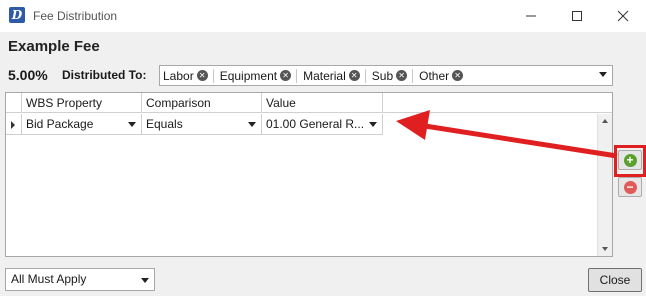 This screenshot has width=646, height=296. I want to click on fee-name-heading: Example Fee, so click(54, 46).